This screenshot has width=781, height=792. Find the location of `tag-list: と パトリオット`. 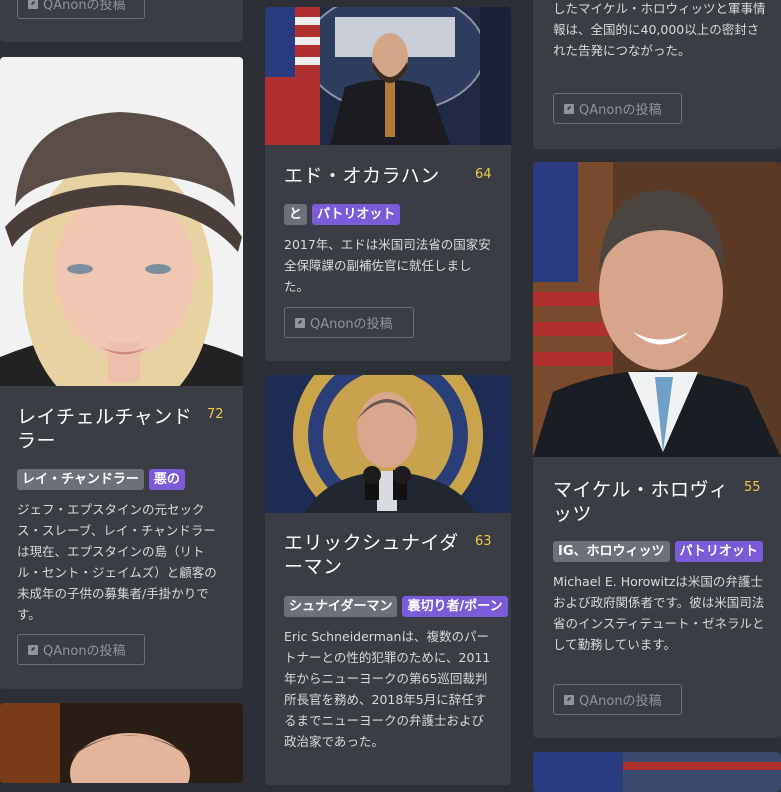

tag-list: と パトリオット is located at coordinates (342, 214).